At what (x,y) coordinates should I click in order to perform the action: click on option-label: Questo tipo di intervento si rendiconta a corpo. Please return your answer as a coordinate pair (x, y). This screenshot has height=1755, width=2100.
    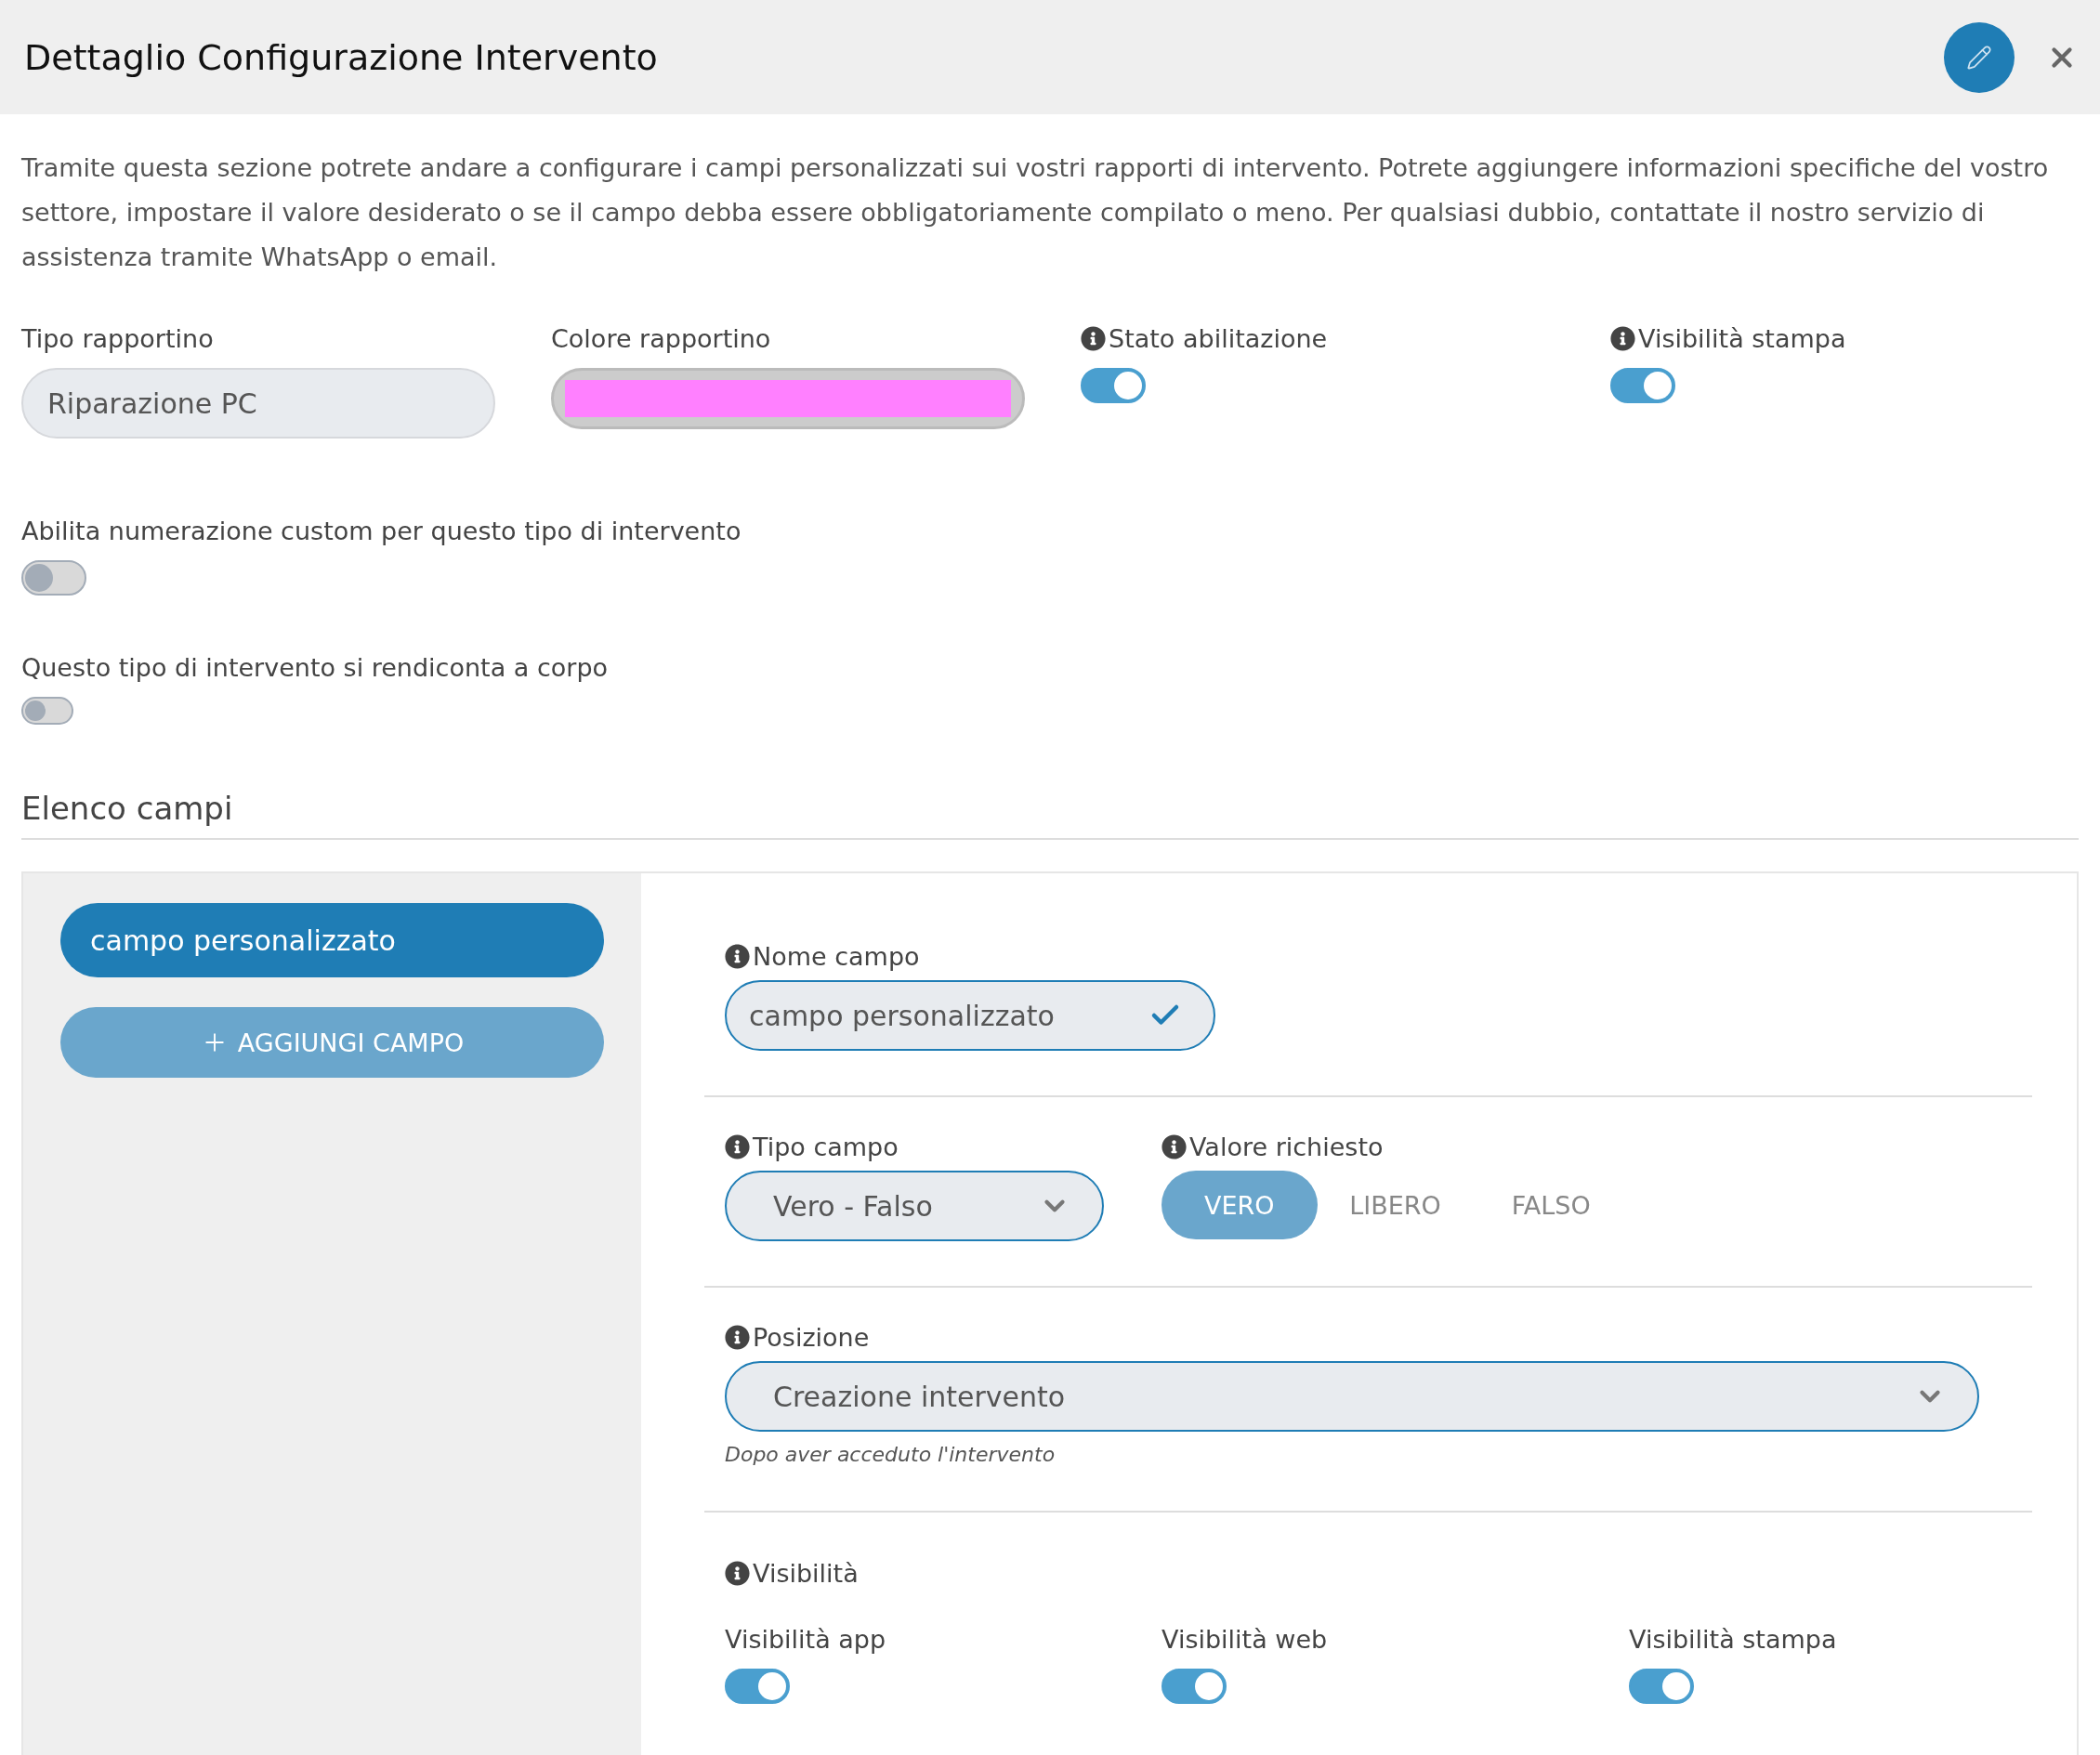
    Looking at the image, I should click on (315, 667).